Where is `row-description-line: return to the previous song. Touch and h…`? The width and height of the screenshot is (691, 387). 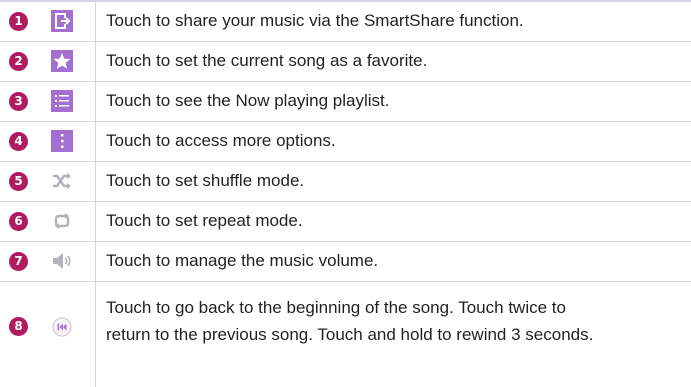 row-description-line: return to the previous song. Touch and h… is located at coordinates (350, 334).